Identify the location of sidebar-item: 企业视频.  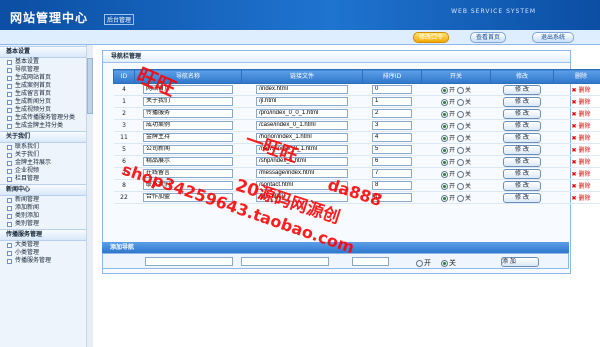
(46, 171).